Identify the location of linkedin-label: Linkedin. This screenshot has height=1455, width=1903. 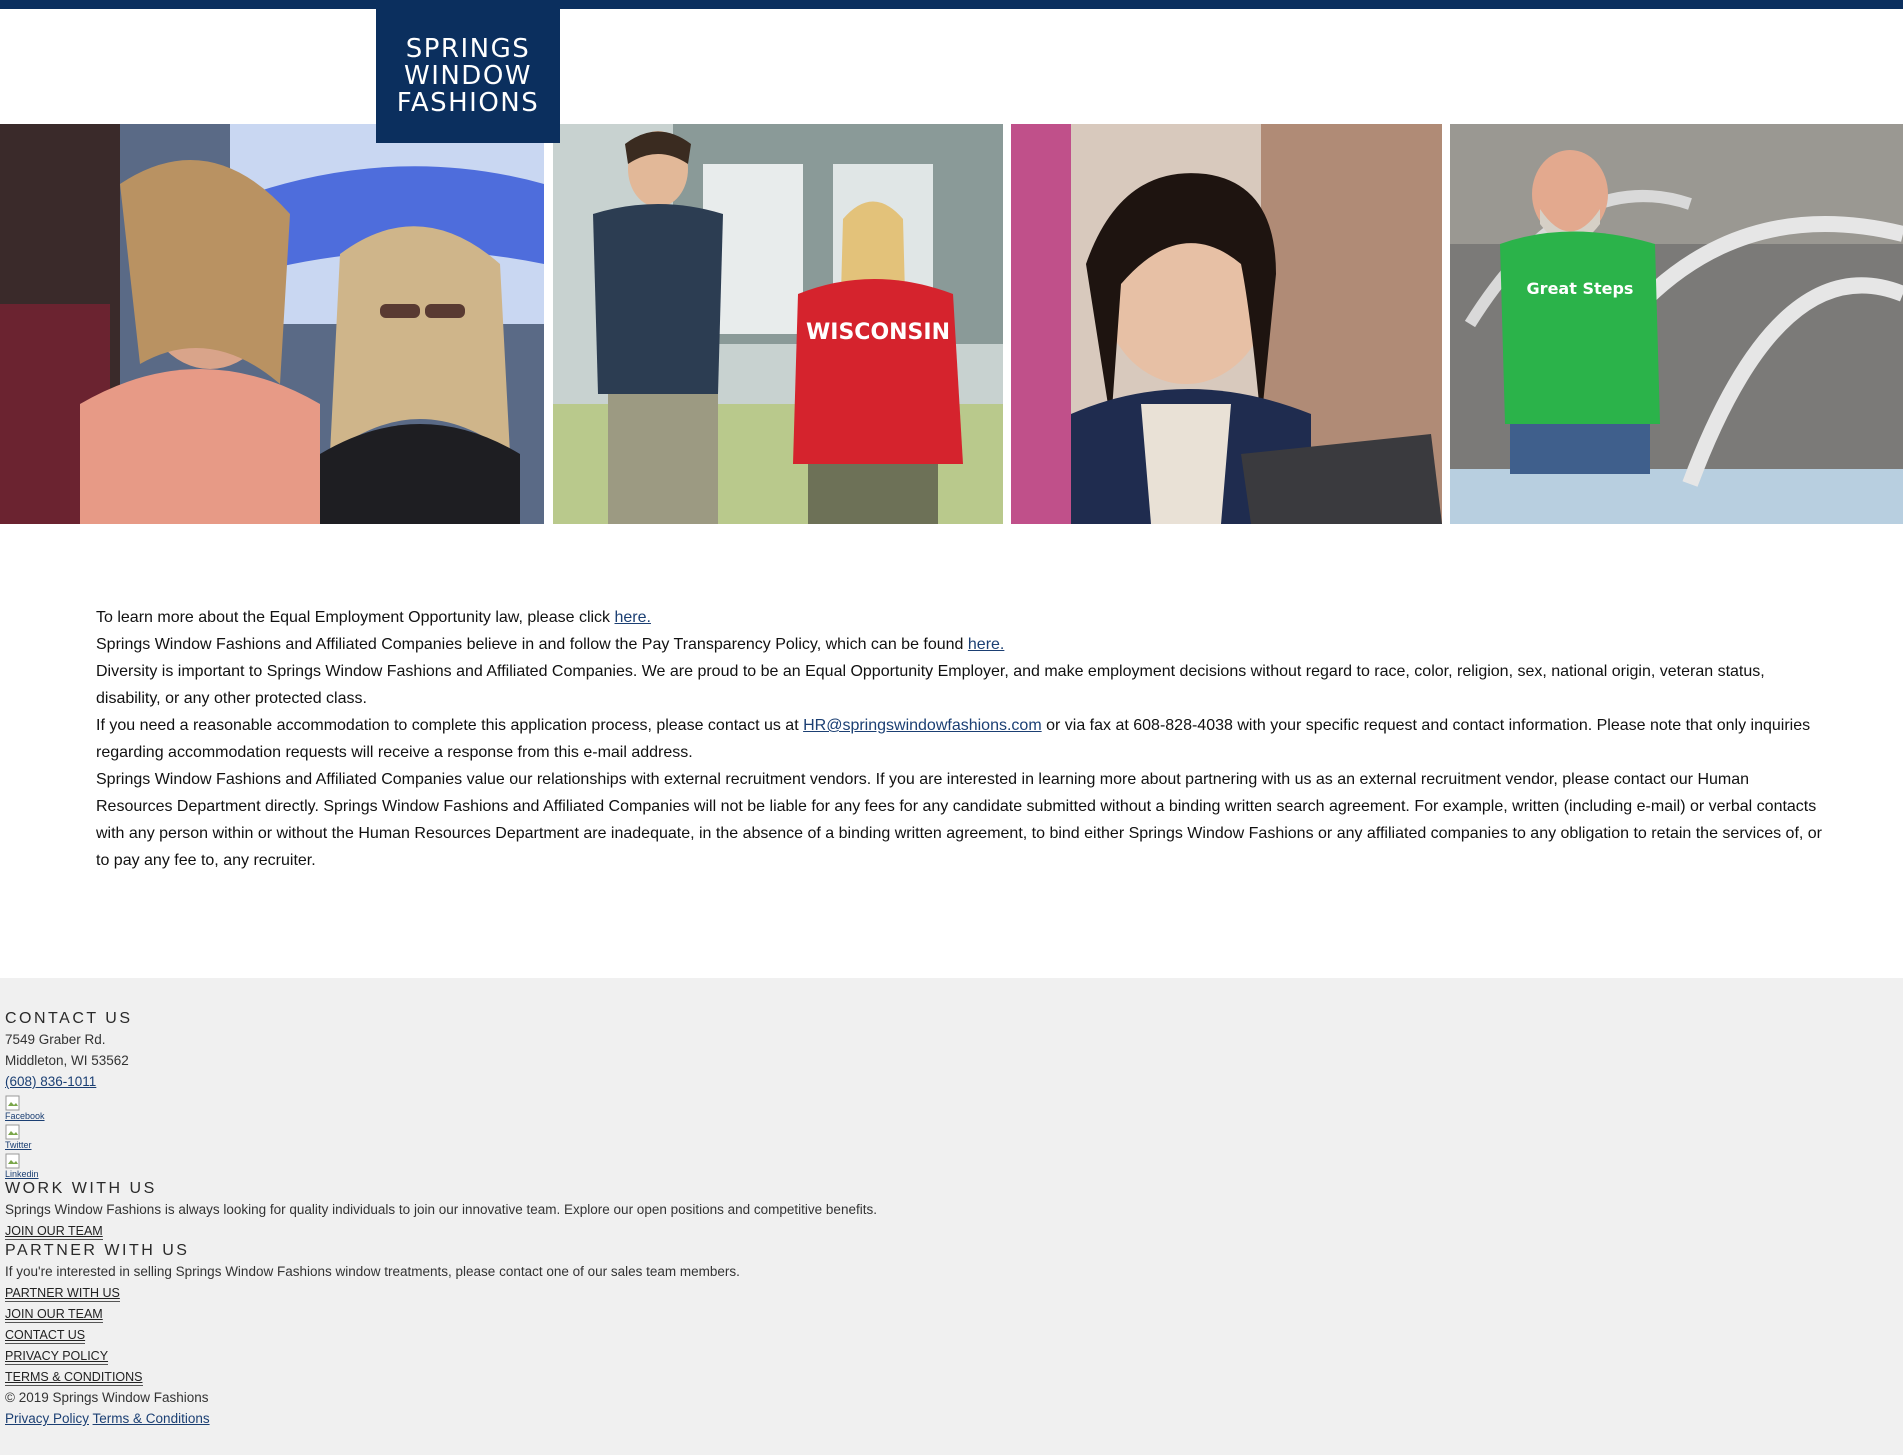
(22, 1174).